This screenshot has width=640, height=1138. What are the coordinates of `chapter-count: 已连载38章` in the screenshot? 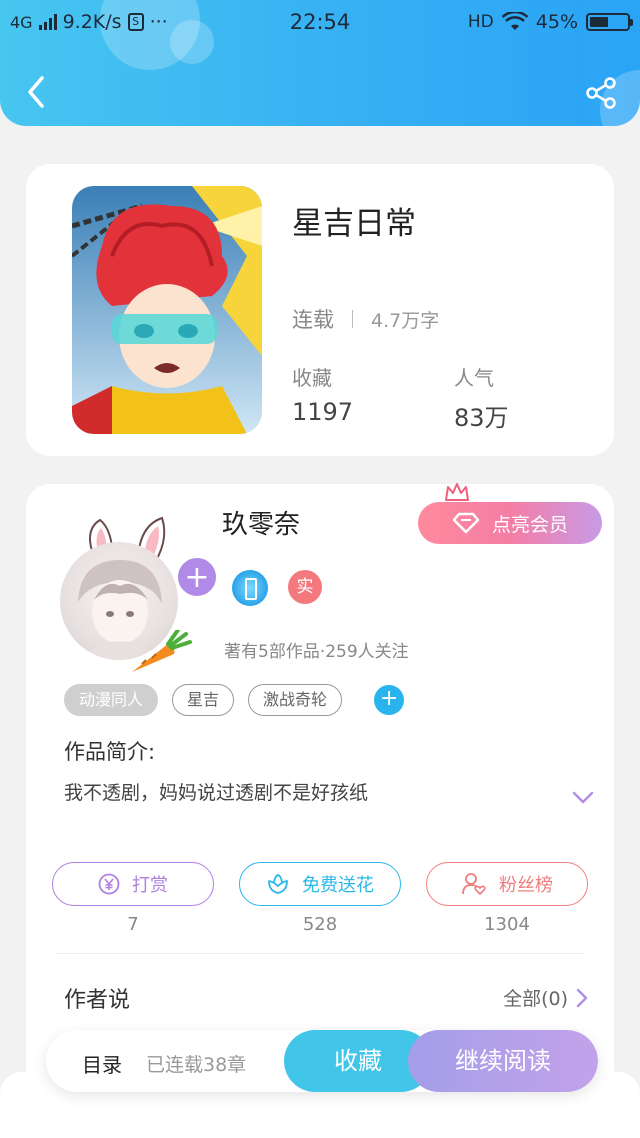 It's located at (196, 1065).